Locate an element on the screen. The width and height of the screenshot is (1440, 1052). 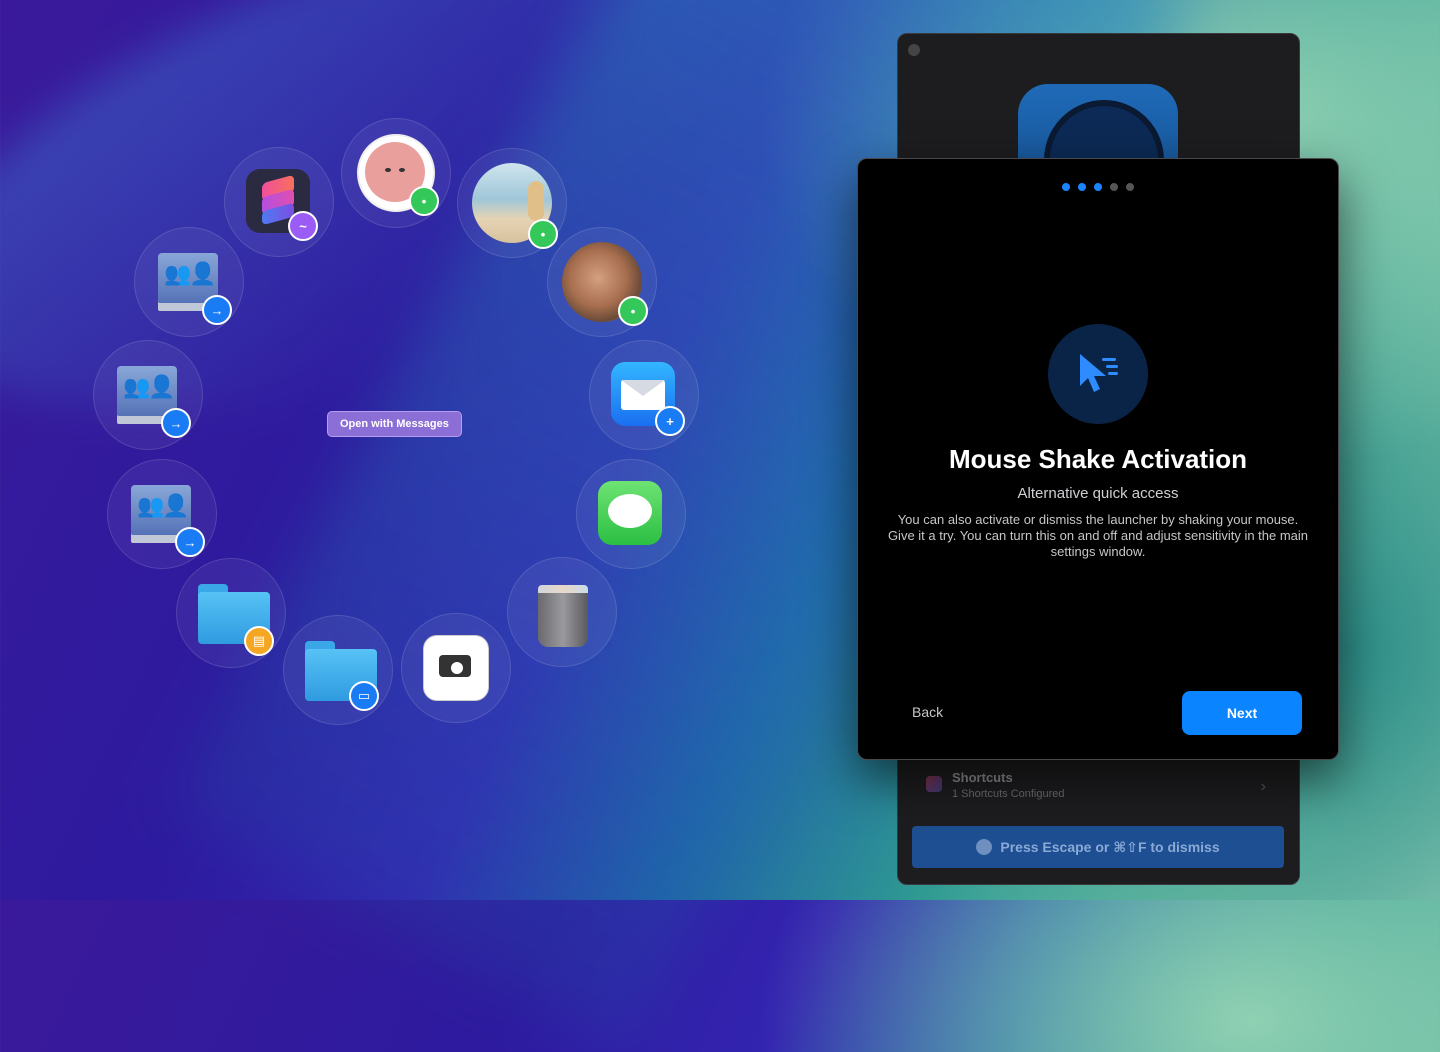
launcher-item-messages is located at coordinates (631, 514).